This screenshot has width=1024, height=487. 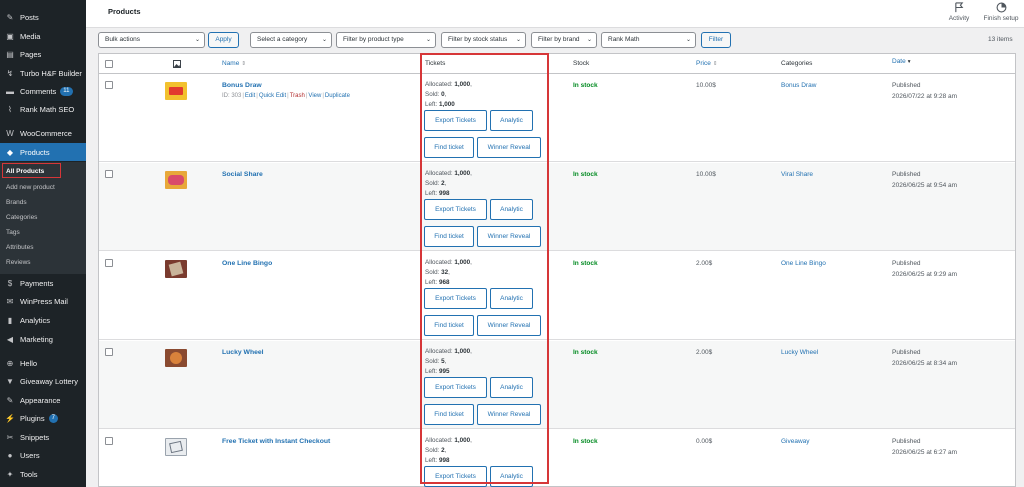 What do you see at coordinates (555, 14) in the screenshot?
I see `top-header: Products Activity Finish setup` at bounding box center [555, 14].